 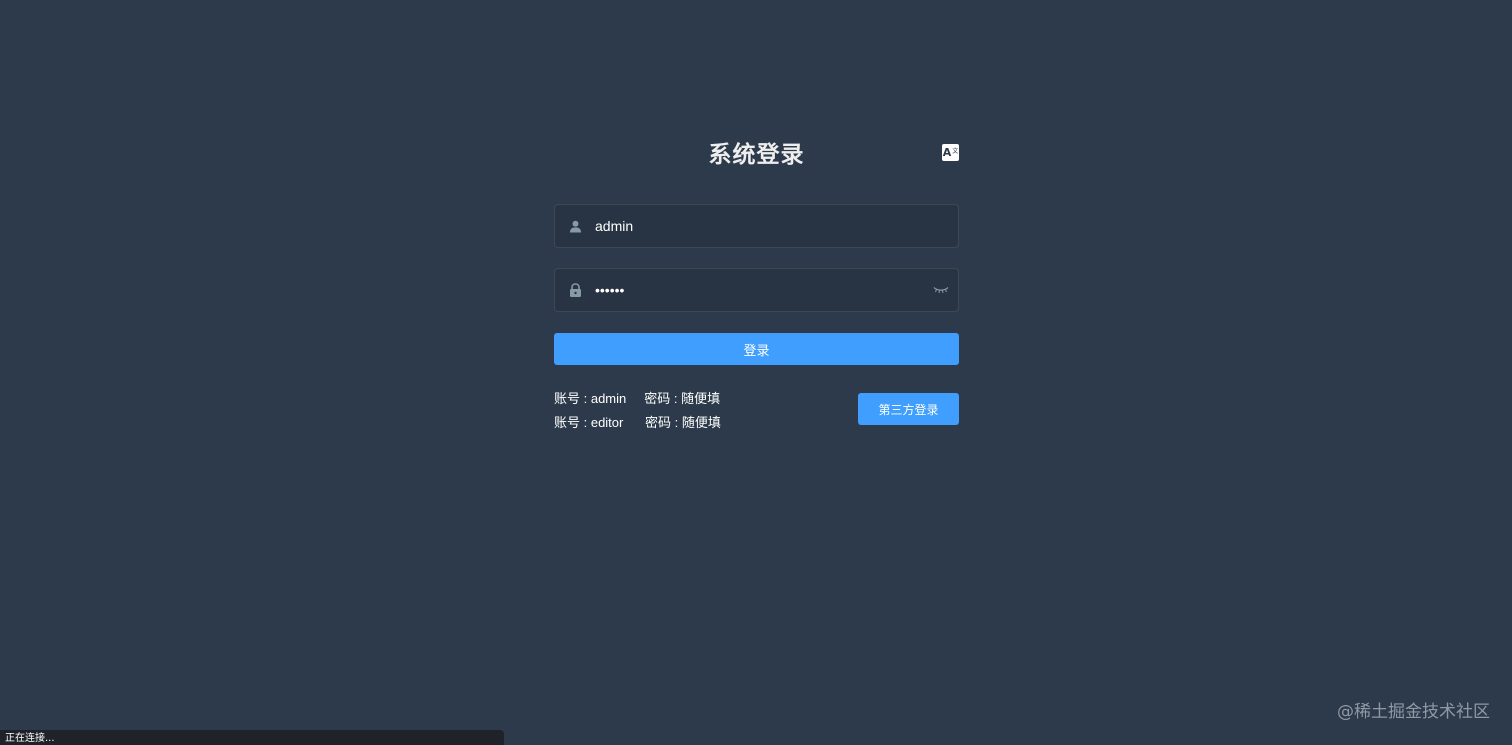 I want to click on third-party-login-button: 第三方登录, so click(x=908, y=409).